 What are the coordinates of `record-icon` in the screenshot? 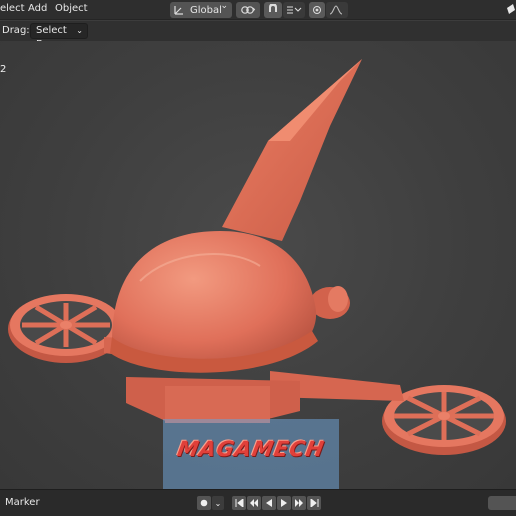 It's located at (204, 503).